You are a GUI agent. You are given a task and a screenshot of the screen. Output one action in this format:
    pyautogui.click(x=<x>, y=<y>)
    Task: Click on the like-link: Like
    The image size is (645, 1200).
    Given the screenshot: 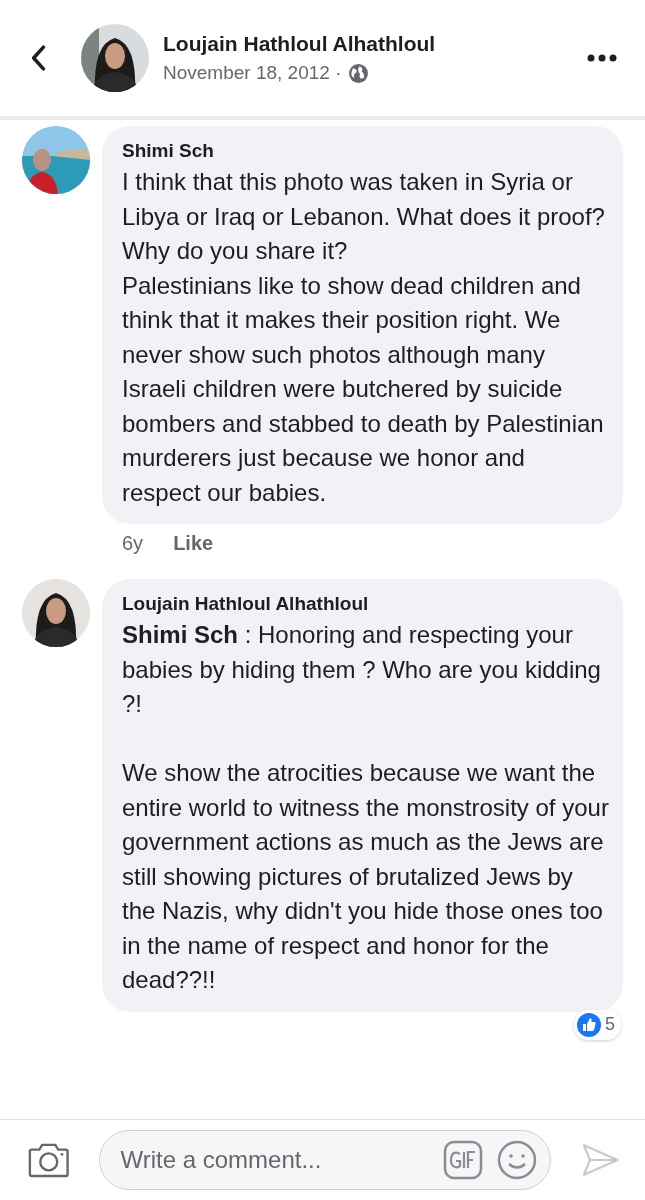 What is the action you would take?
    pyautogui.click(x=193, y=543)
    